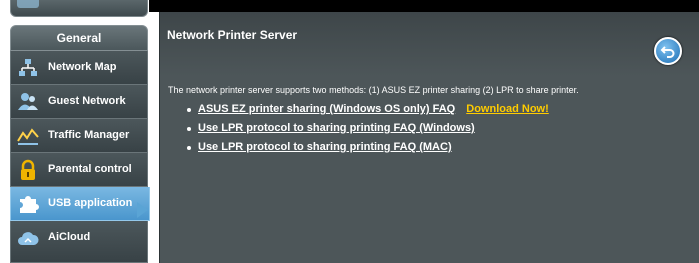  I want to click on sidebar-item-label: Network Map, so click(82, 67).